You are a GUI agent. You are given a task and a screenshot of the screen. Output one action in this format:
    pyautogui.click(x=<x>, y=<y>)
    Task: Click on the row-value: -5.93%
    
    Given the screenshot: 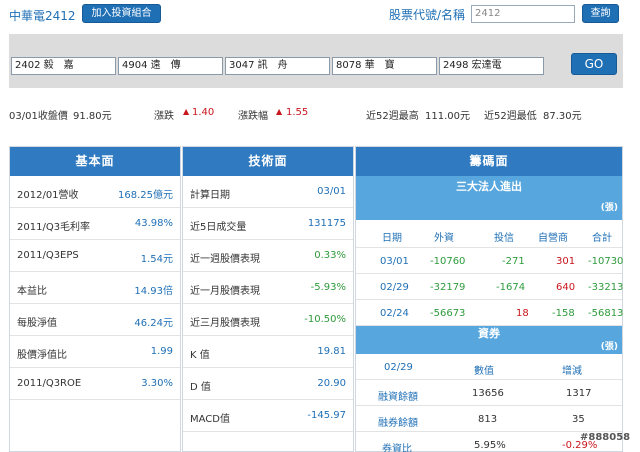 What is the action you would take?
    pyautogui.click(x=328, y=287)
    